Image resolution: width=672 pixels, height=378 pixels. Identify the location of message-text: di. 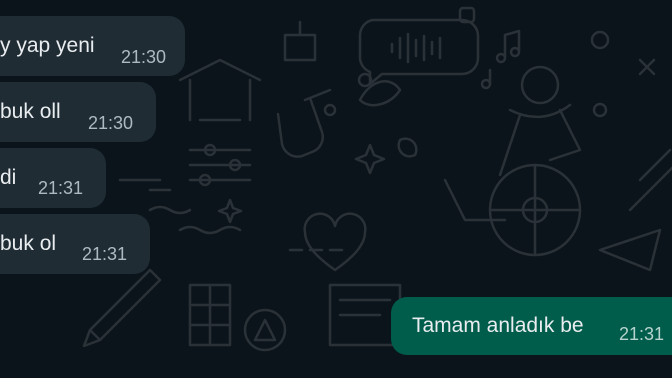
(8, 177).